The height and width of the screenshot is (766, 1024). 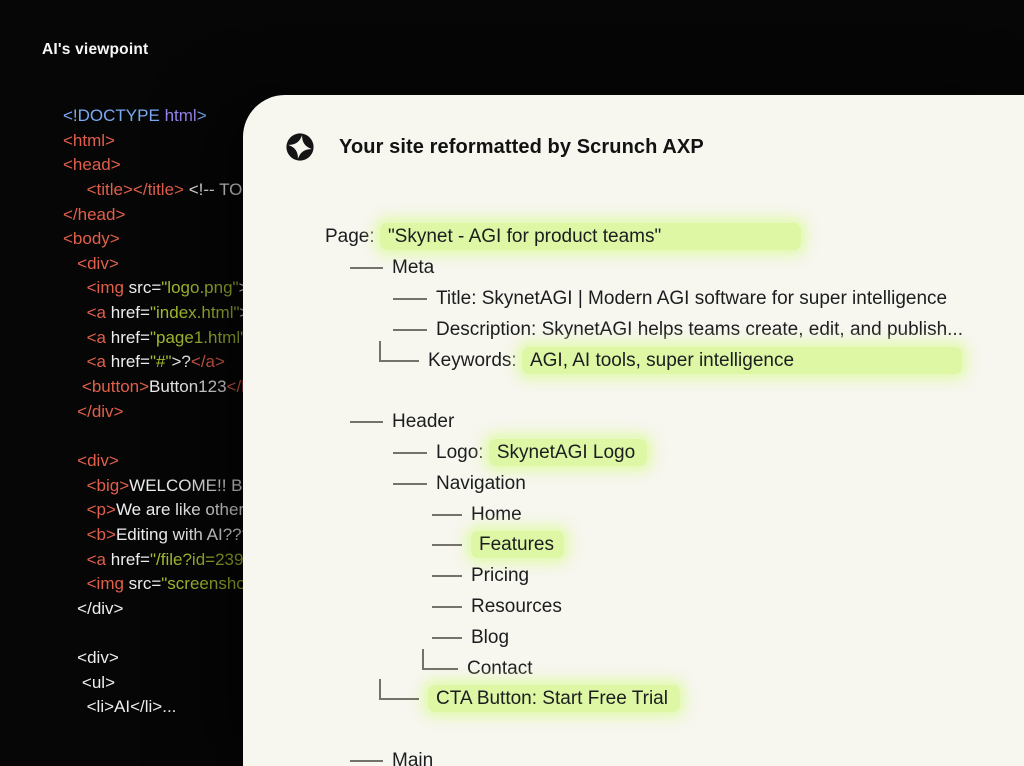 What do you see at coordinates (674, 483) in the screenshot?
I see `tree-row: Navigation` at bounding box center [674, 483].